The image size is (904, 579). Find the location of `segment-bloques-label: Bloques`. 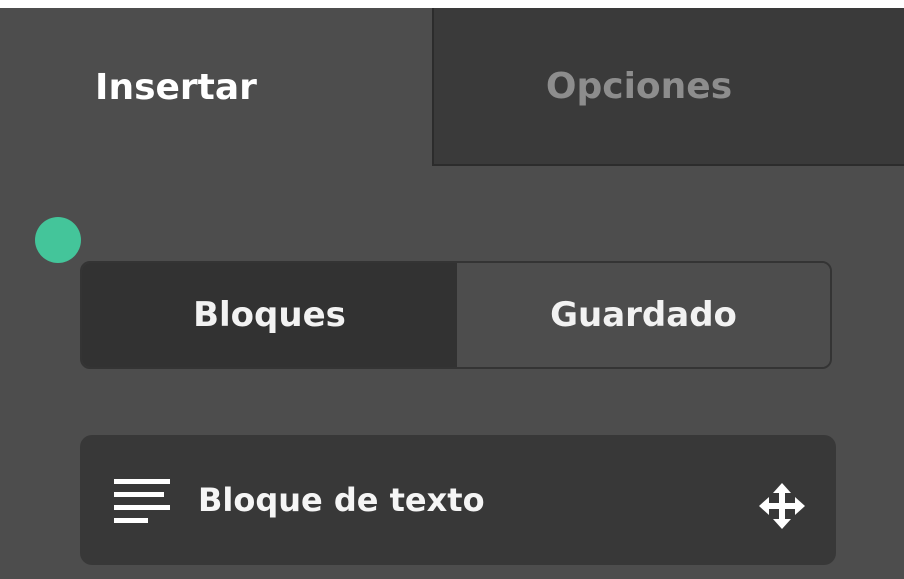

segment-bloques-label: Bloques is located at coordinates (269, 315).